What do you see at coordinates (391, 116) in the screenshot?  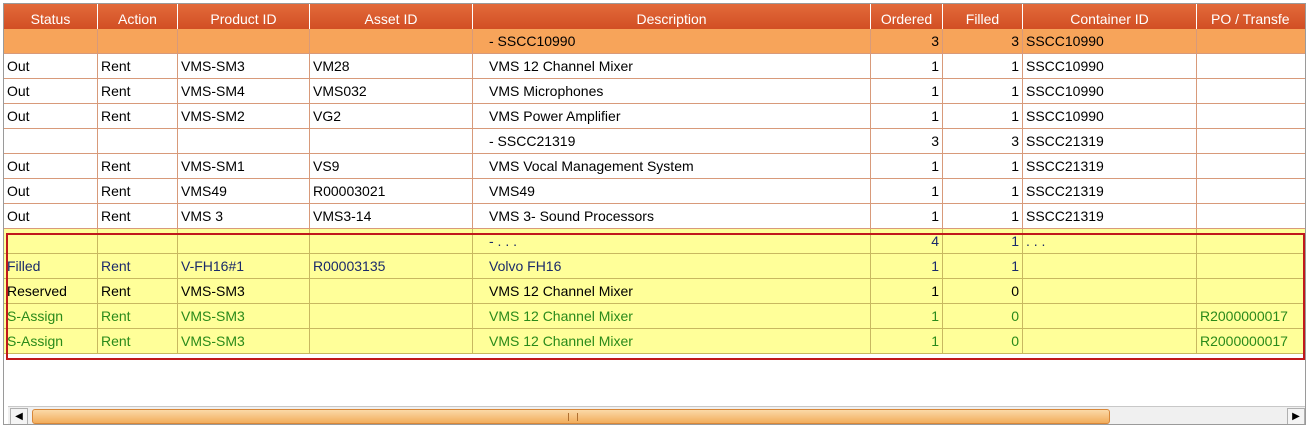 I see `cell-asset-id: VG2` at bounding box center [391, 116].